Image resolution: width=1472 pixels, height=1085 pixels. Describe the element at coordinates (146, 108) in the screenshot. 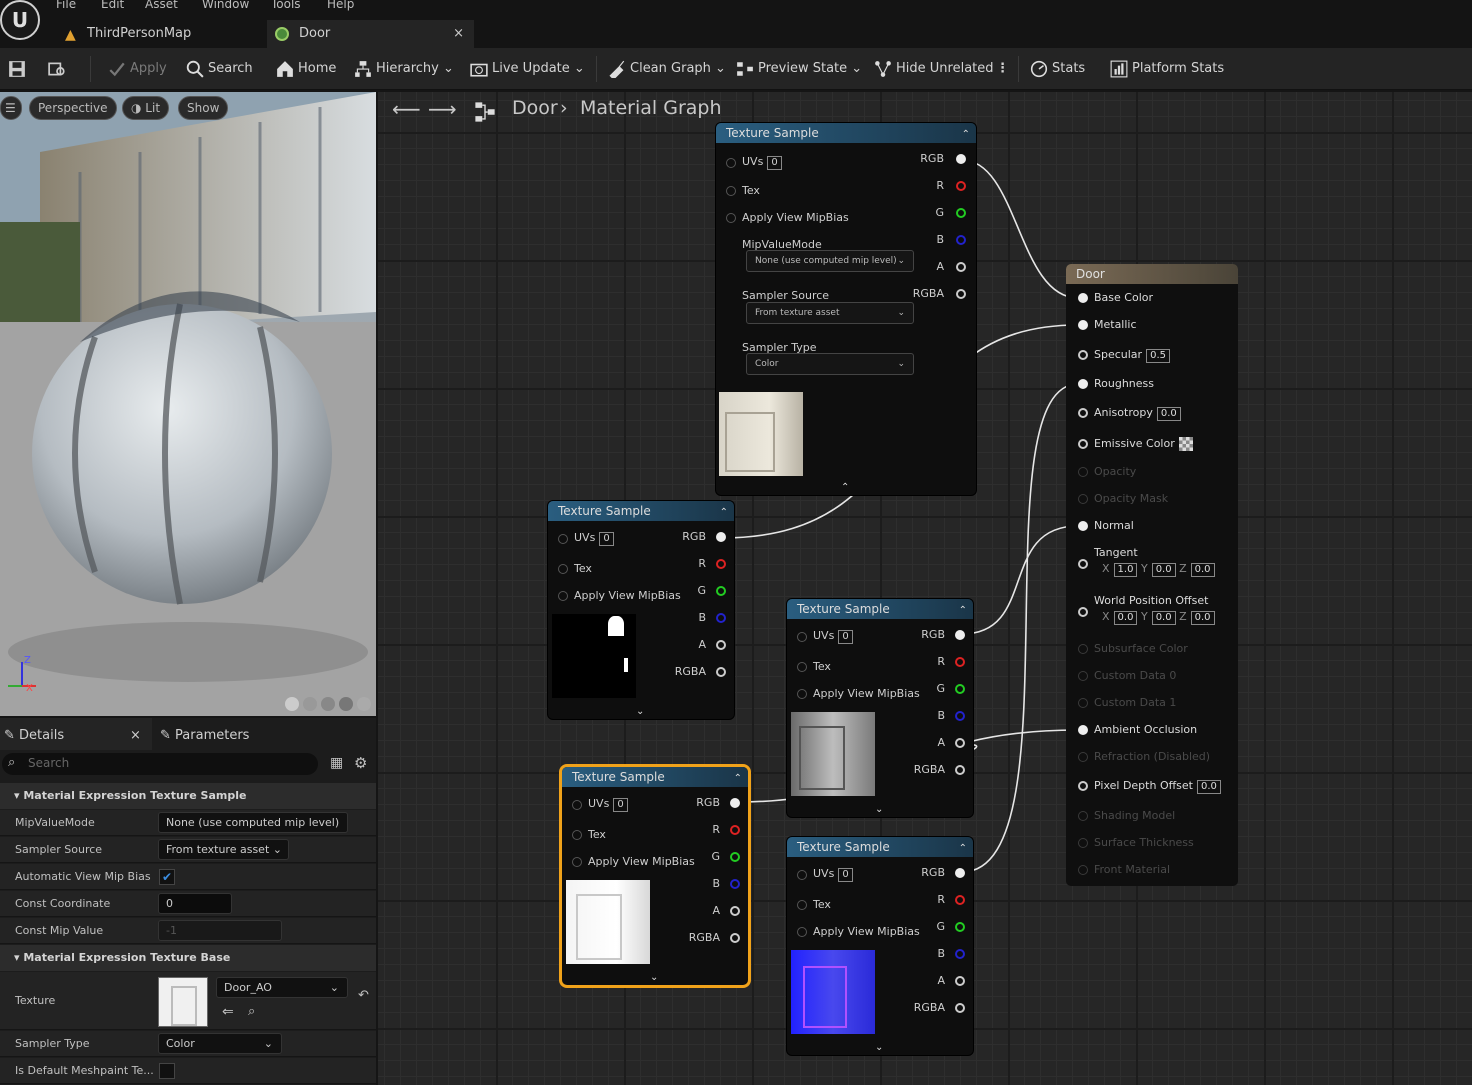

I see `lit-button: ◑ Lit` at that location.